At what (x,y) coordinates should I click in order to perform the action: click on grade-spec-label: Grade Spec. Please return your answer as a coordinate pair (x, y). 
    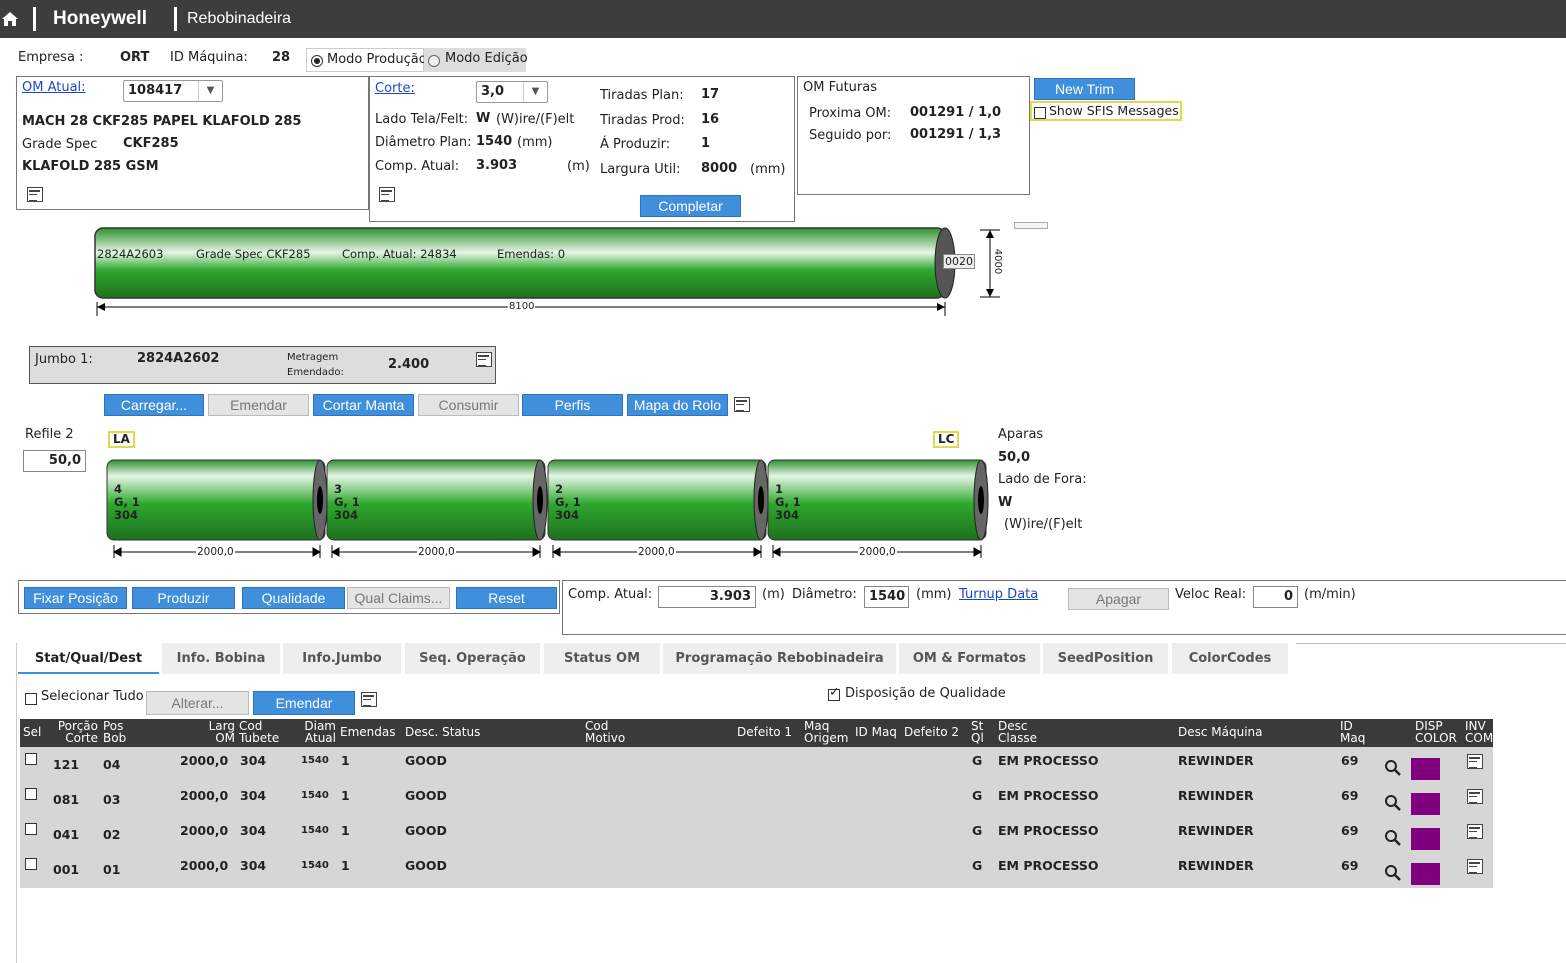
    Looking at the image, I should click on (60, 144).